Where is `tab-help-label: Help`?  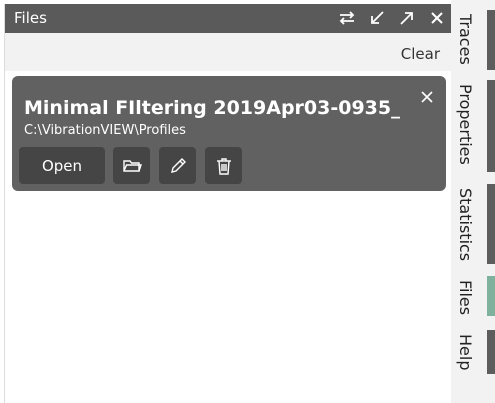 tab-help-label: Help is located at coordinates (465, 352).